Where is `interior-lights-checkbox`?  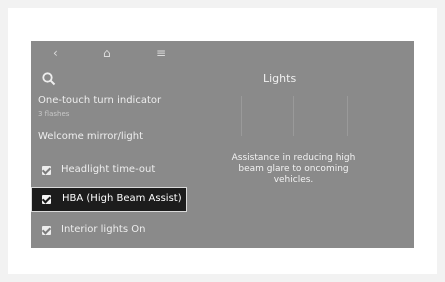 interior-lights-checkbox is located at coordinates (46, 230).